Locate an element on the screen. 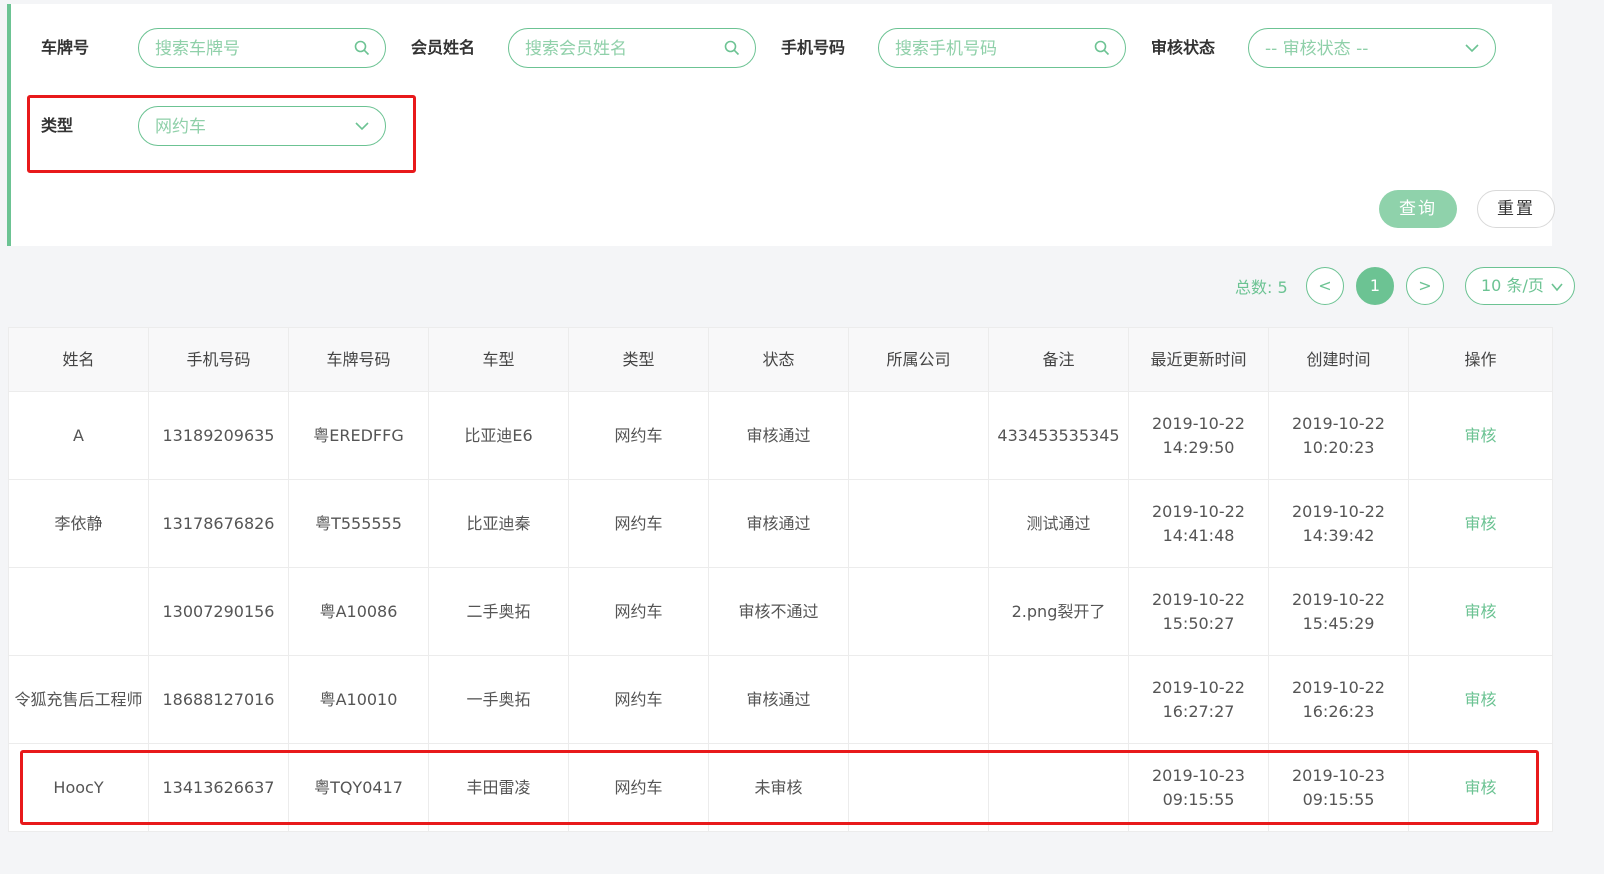 The width and height of the screenshot is (1604, 874). cell-model: 比亚迪秦 is located at coordinates (498, 523).